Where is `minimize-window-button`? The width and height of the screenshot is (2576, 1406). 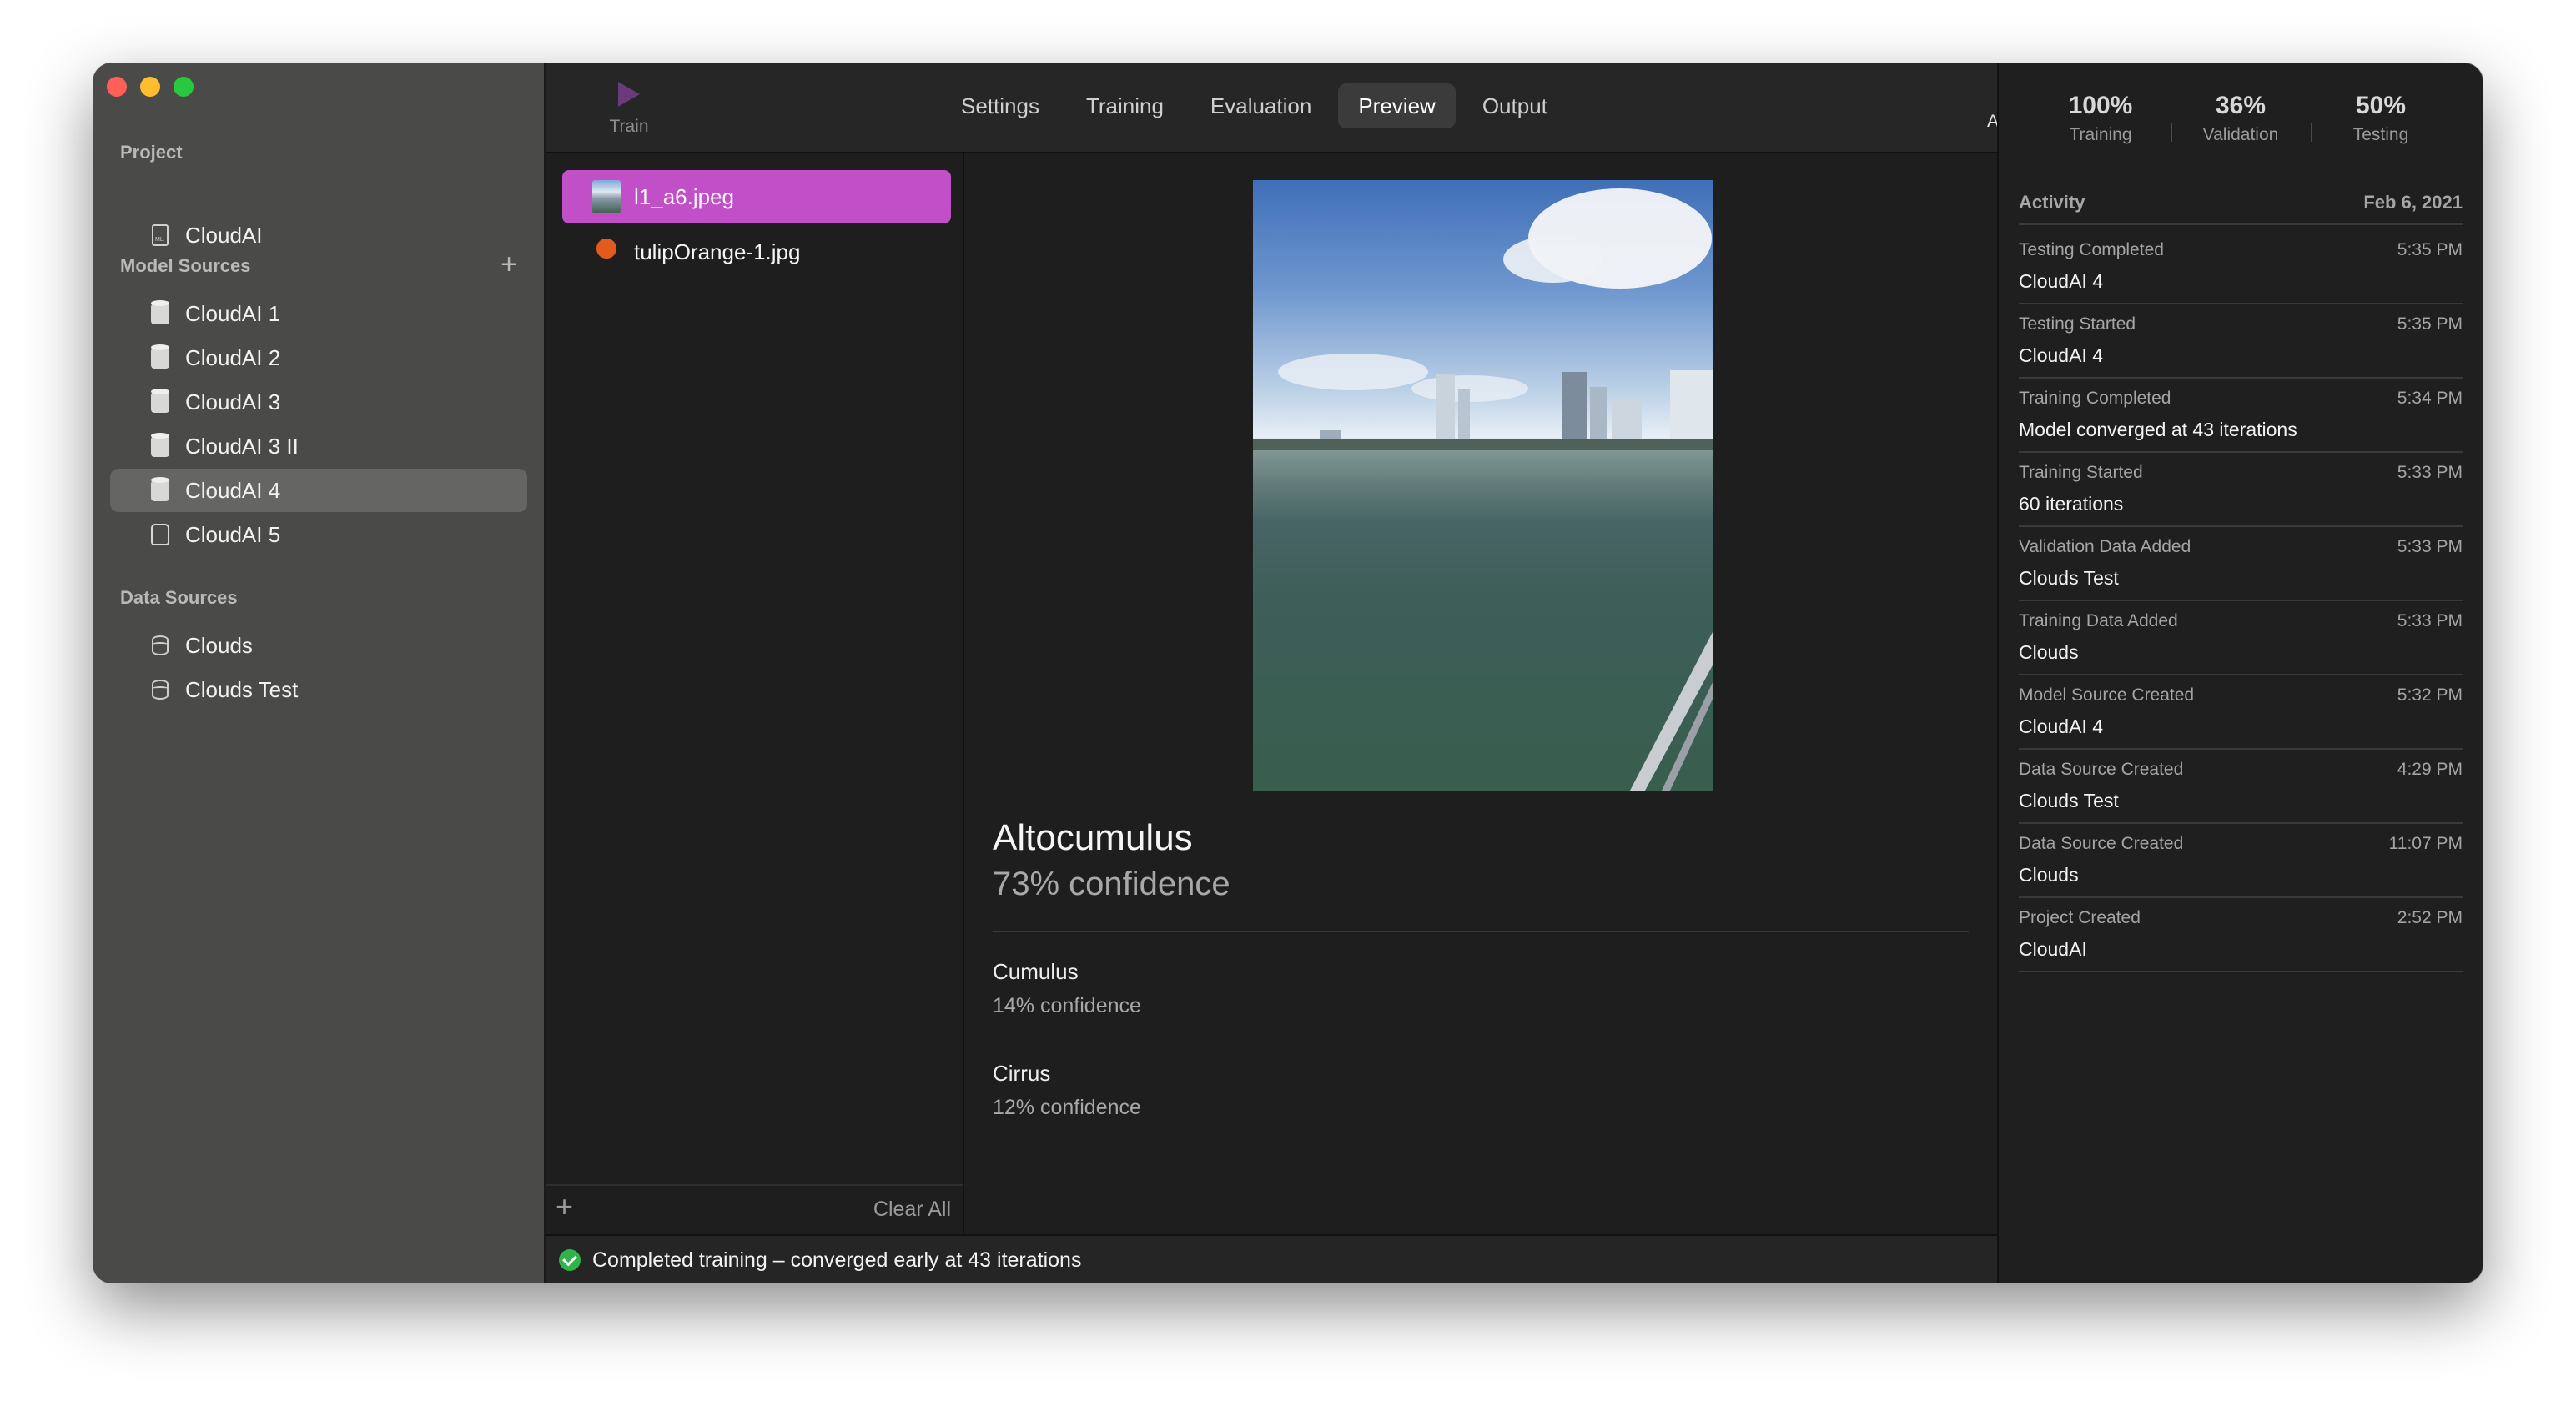
minimize-window-button is located at coordinates (150, 87).